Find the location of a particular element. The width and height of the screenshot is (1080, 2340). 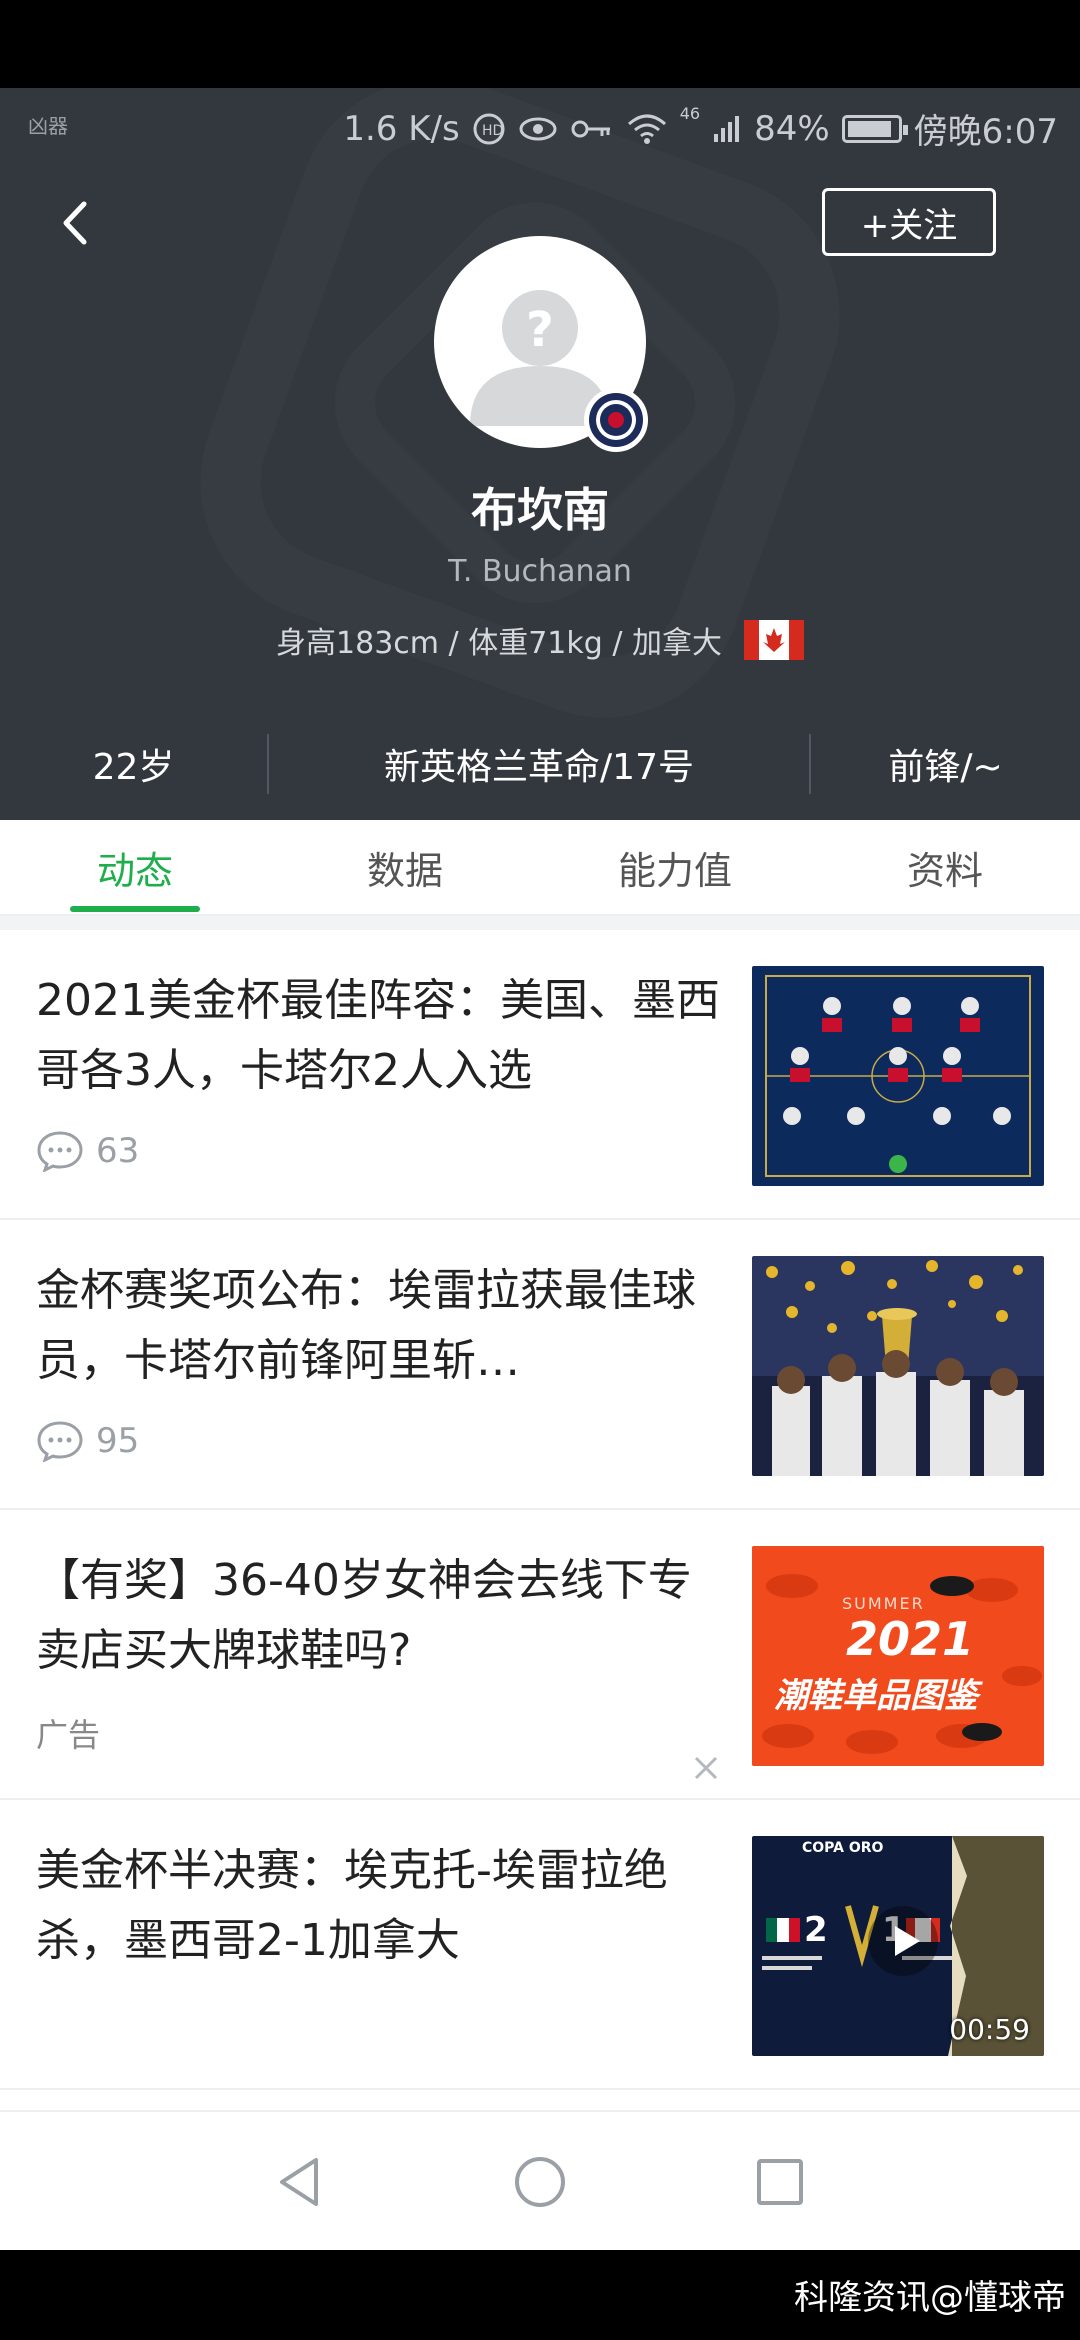

player-stats-text: 身高183cm / 体重71kg / 加拿大 is located at coordinates (499, 643).